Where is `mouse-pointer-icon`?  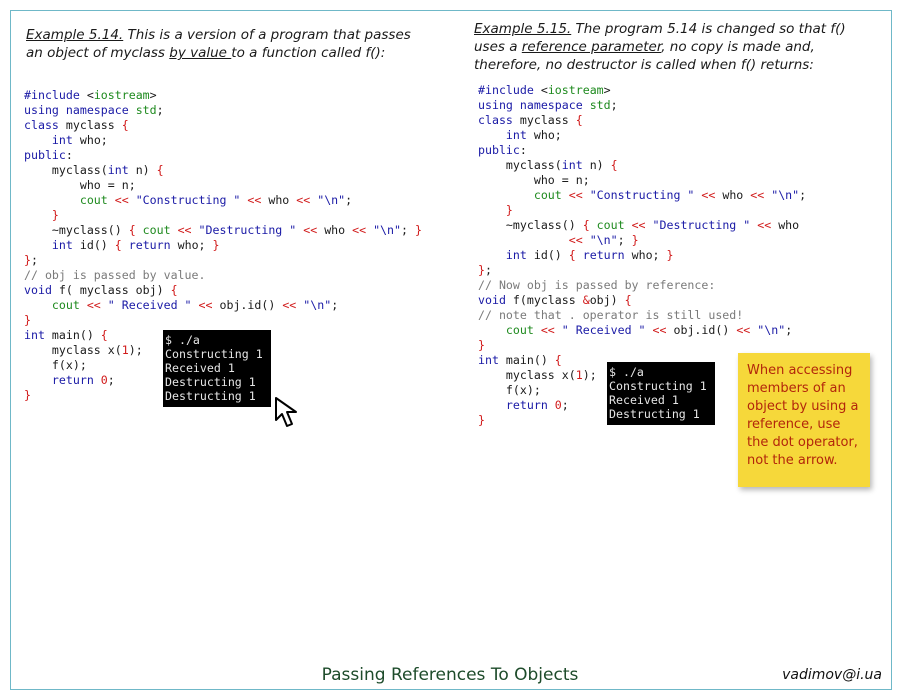
mouse-pointer-icon is located at coordinates (286, 412).